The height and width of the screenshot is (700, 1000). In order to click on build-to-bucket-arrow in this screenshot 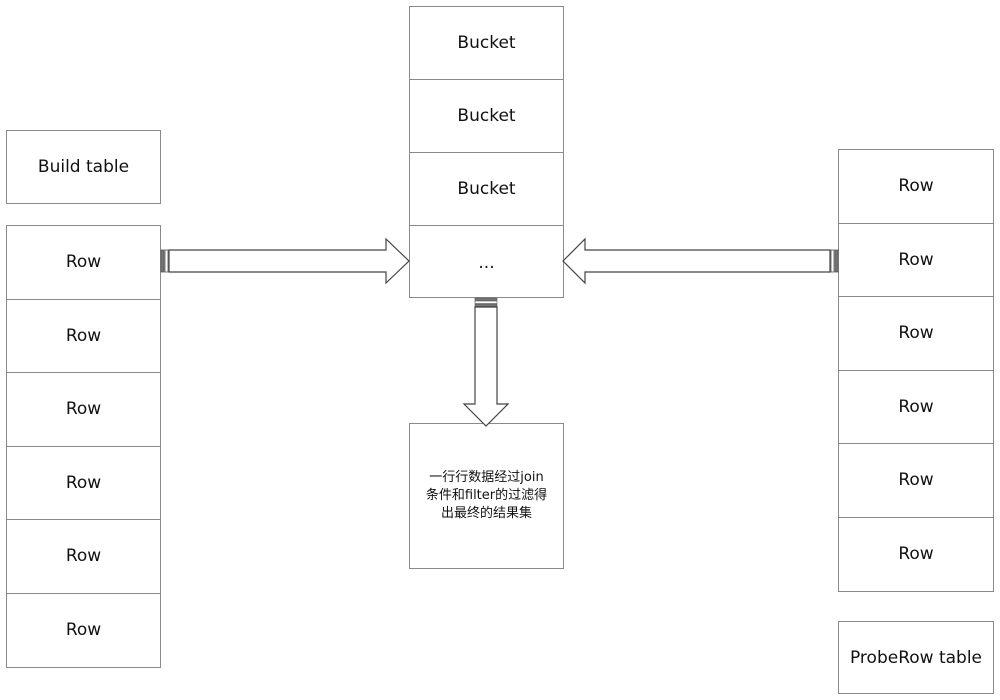, I will do `click(285, 261)`.